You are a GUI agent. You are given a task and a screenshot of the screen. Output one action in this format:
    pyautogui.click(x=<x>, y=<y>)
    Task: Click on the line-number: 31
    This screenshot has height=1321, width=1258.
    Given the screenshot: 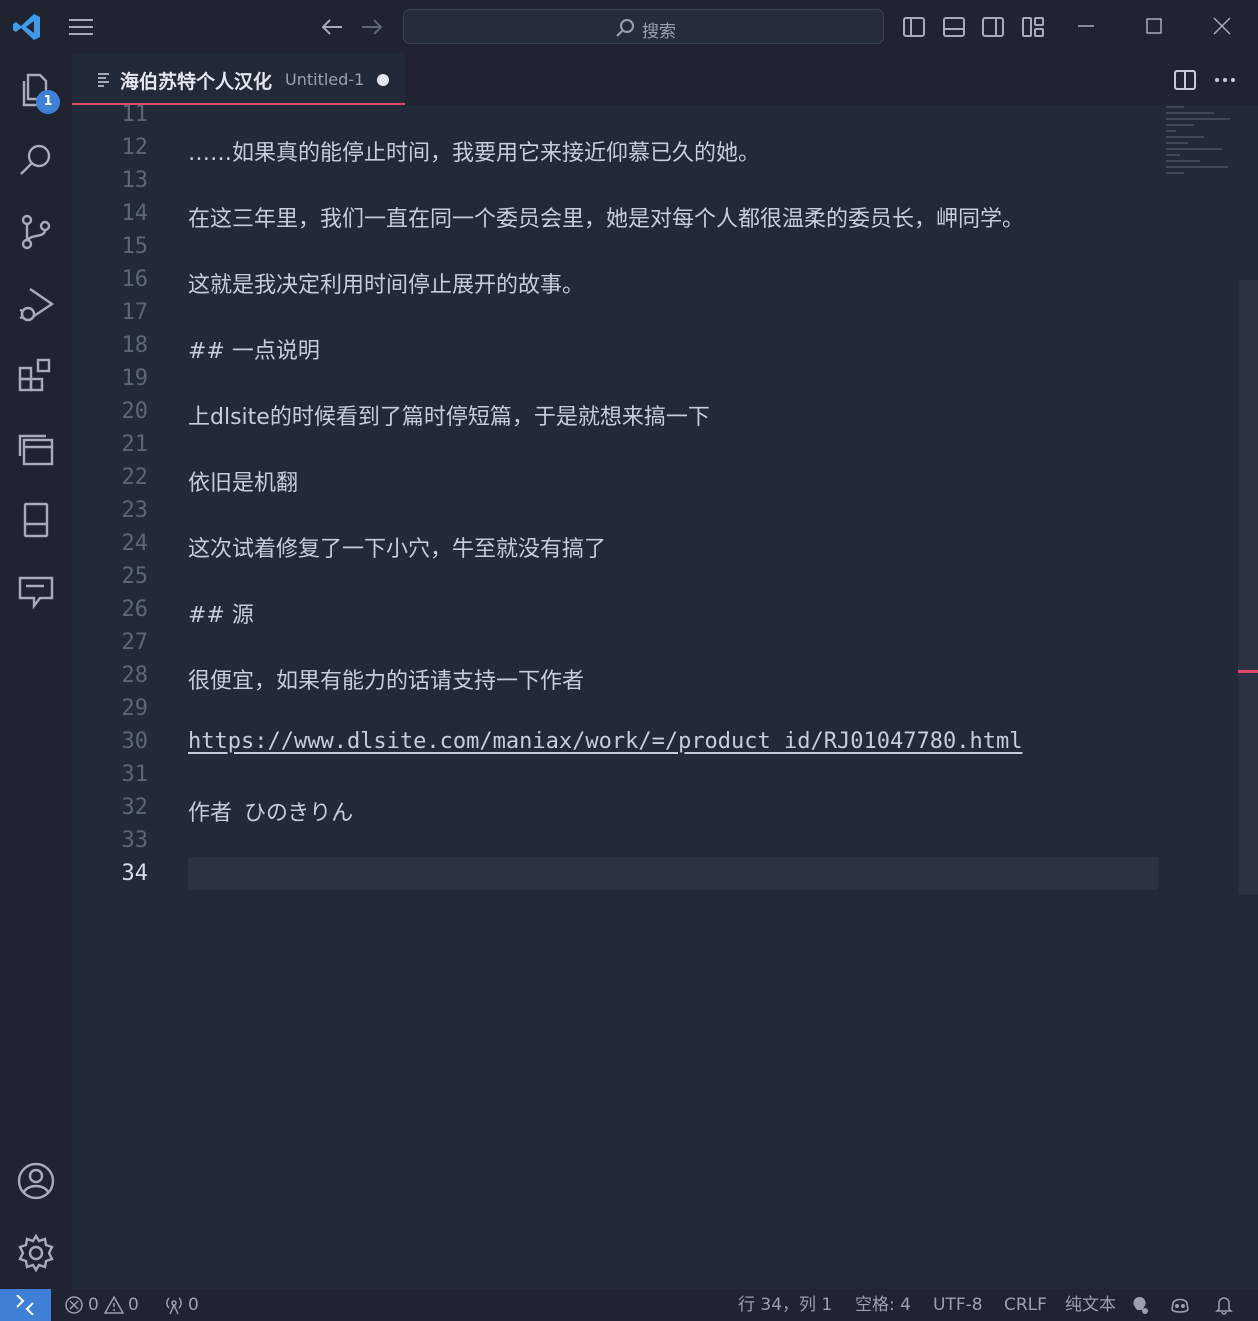 What is the action you would take?
    pyautogui.click(x=135, y=774)
    